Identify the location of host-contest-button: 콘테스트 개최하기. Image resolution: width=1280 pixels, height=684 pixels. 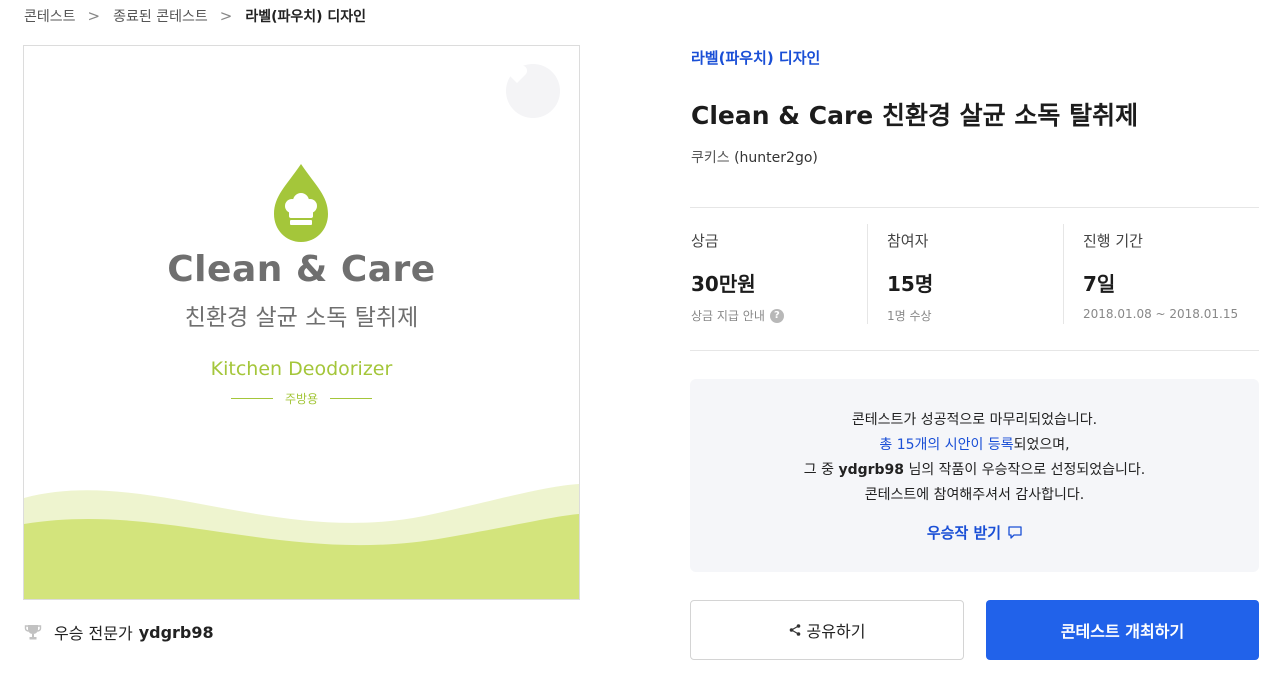
(1122, 630).